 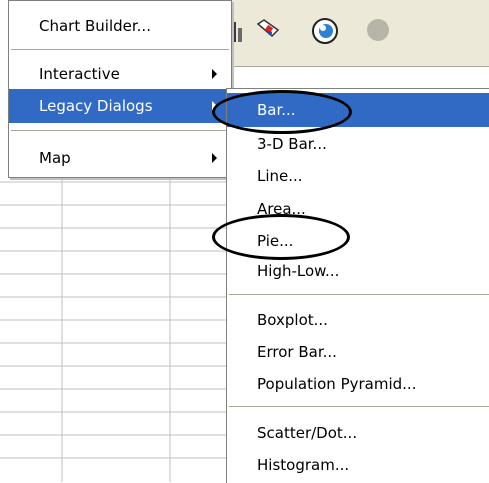 What do you see at coordinates (237, 32) in the screenshot?
I see `chart-icon` at bounding box center [237, 32].